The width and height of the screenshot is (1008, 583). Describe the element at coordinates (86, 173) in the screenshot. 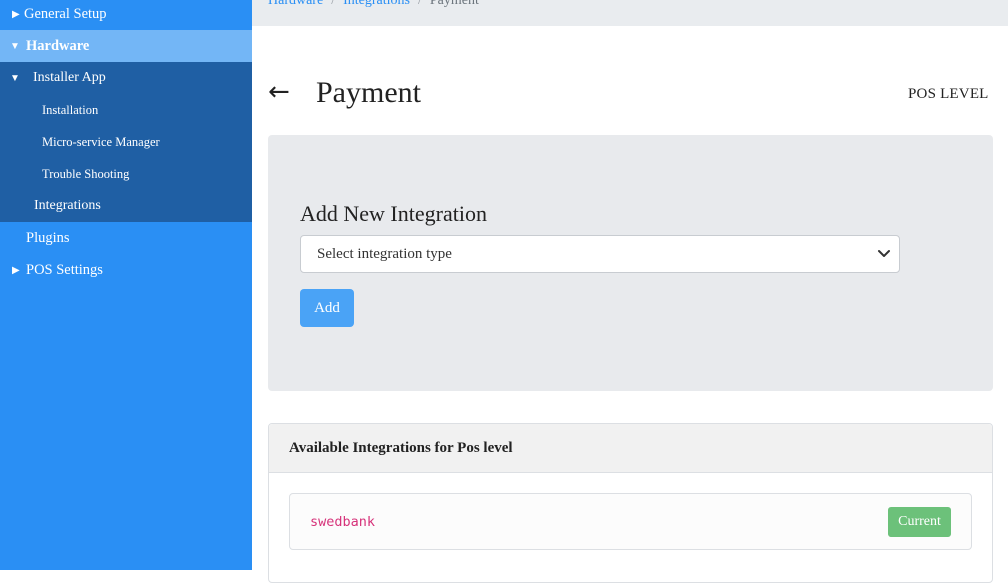

I see `sidebar-item-label: Trouble Shooting` at that location.